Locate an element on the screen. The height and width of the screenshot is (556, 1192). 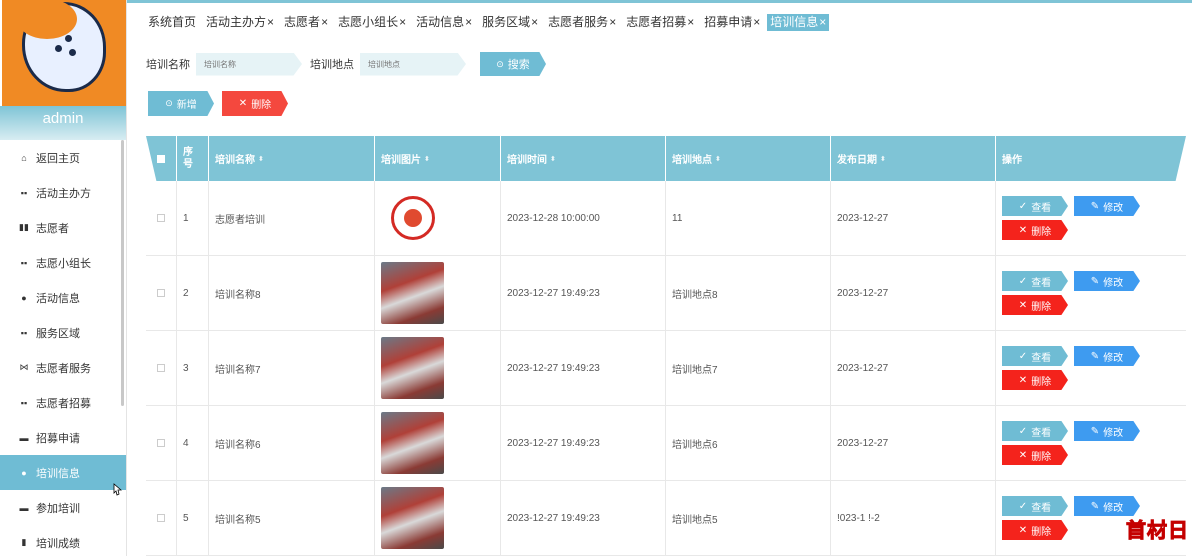
tab-6: 志愿者服务× is located at coordinates (582, 22).